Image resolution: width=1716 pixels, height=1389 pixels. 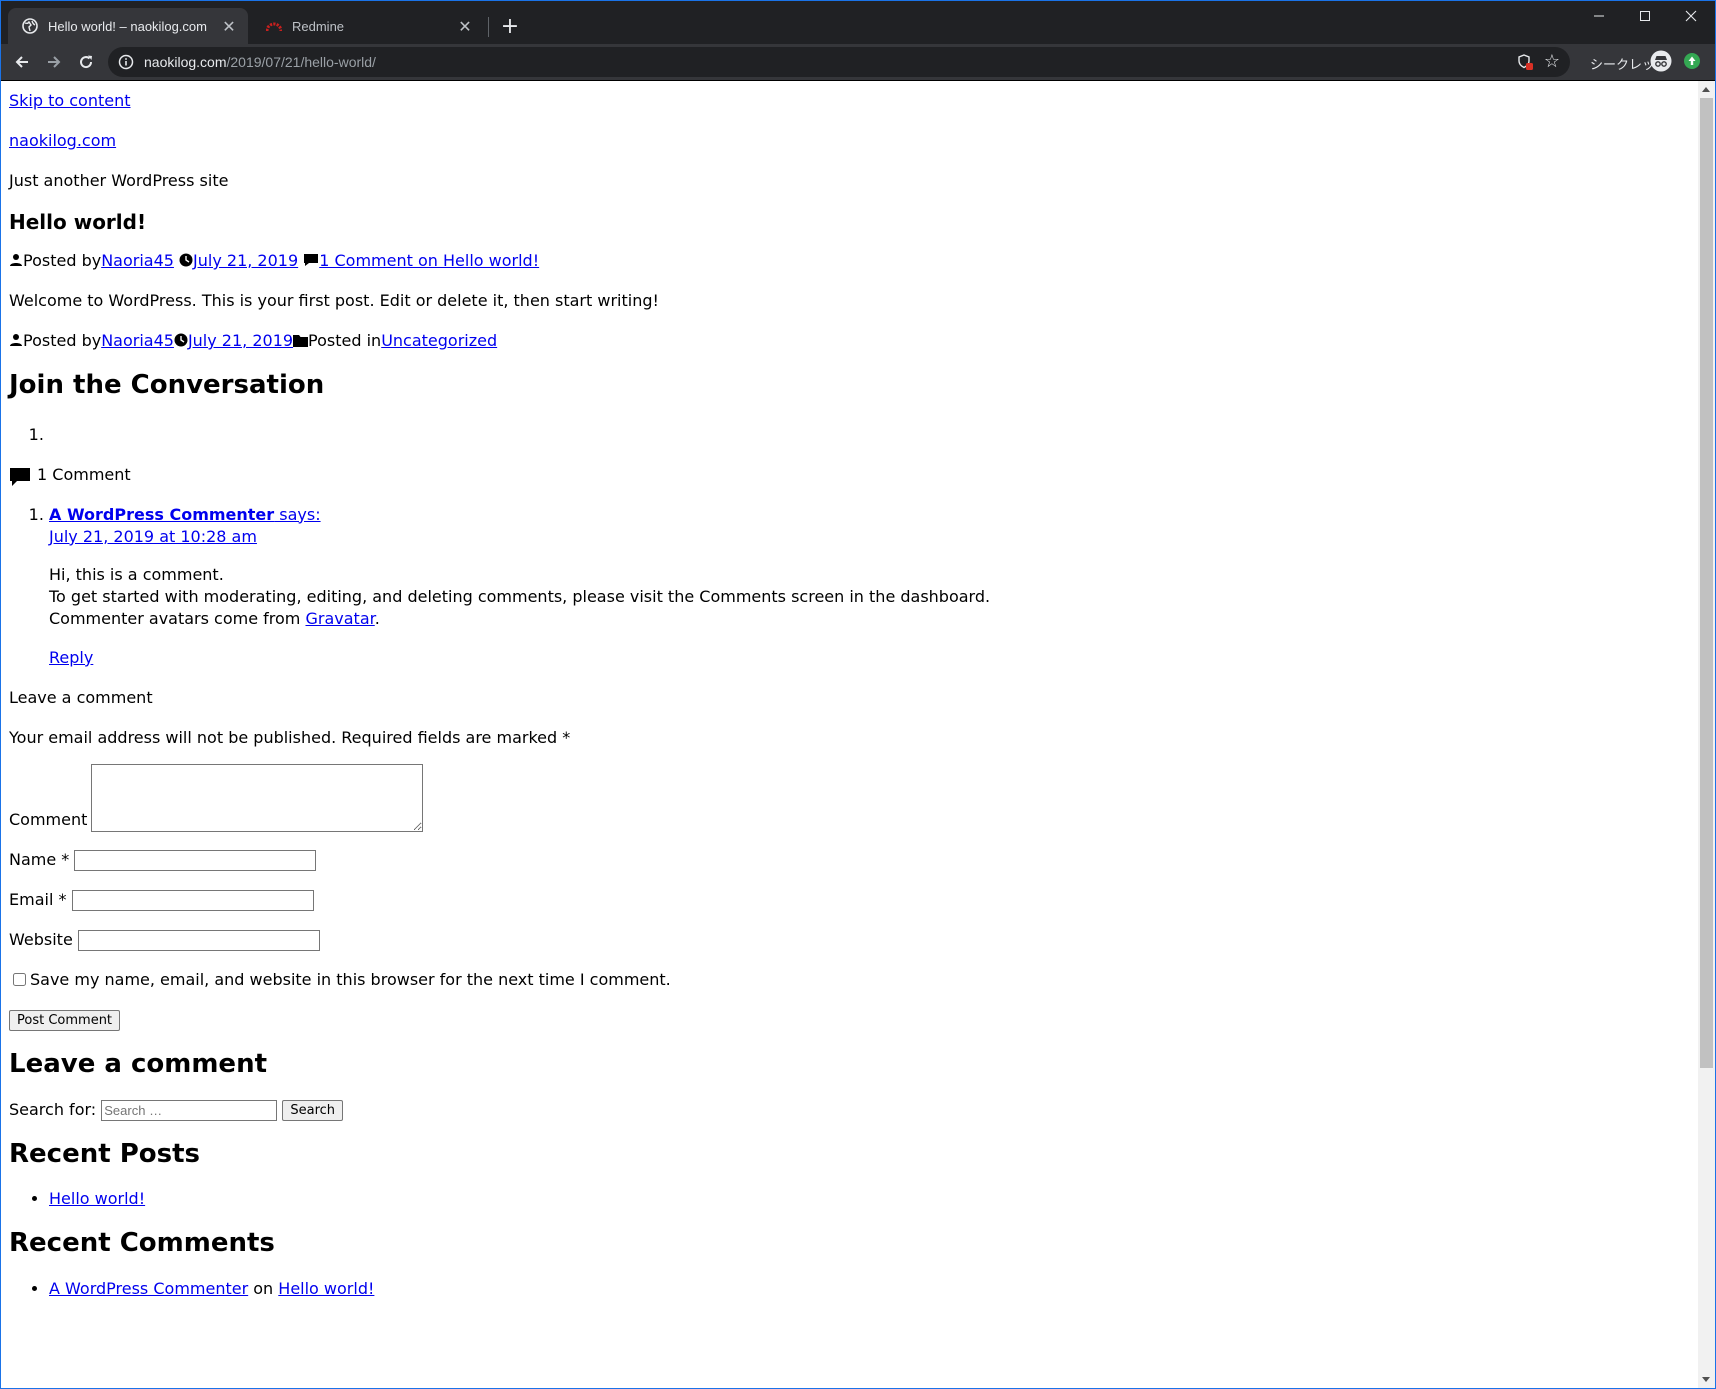 What do you see at coordinates (1525, 62) in the screenshot?
I see `shield-icon` at bounding box center [1525, 62].